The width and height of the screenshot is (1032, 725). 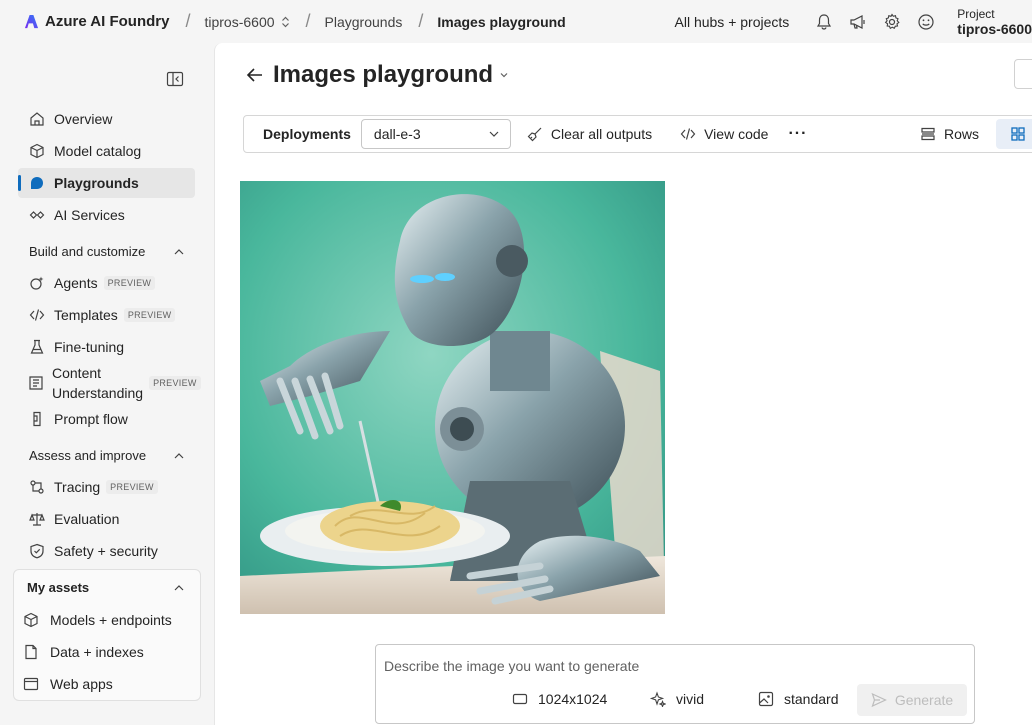 I want to click on prompt-input, so click(x=674, y=666).